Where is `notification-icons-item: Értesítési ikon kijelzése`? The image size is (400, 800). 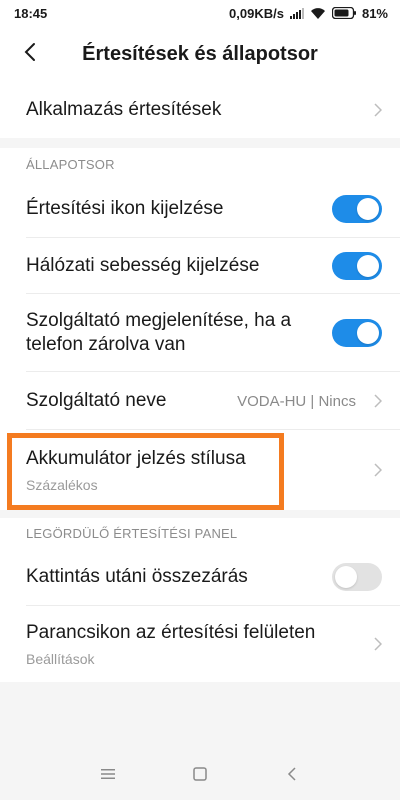 notification-icons-item: Értesítési ikon kijelzése is located at coordinates (200, 209).